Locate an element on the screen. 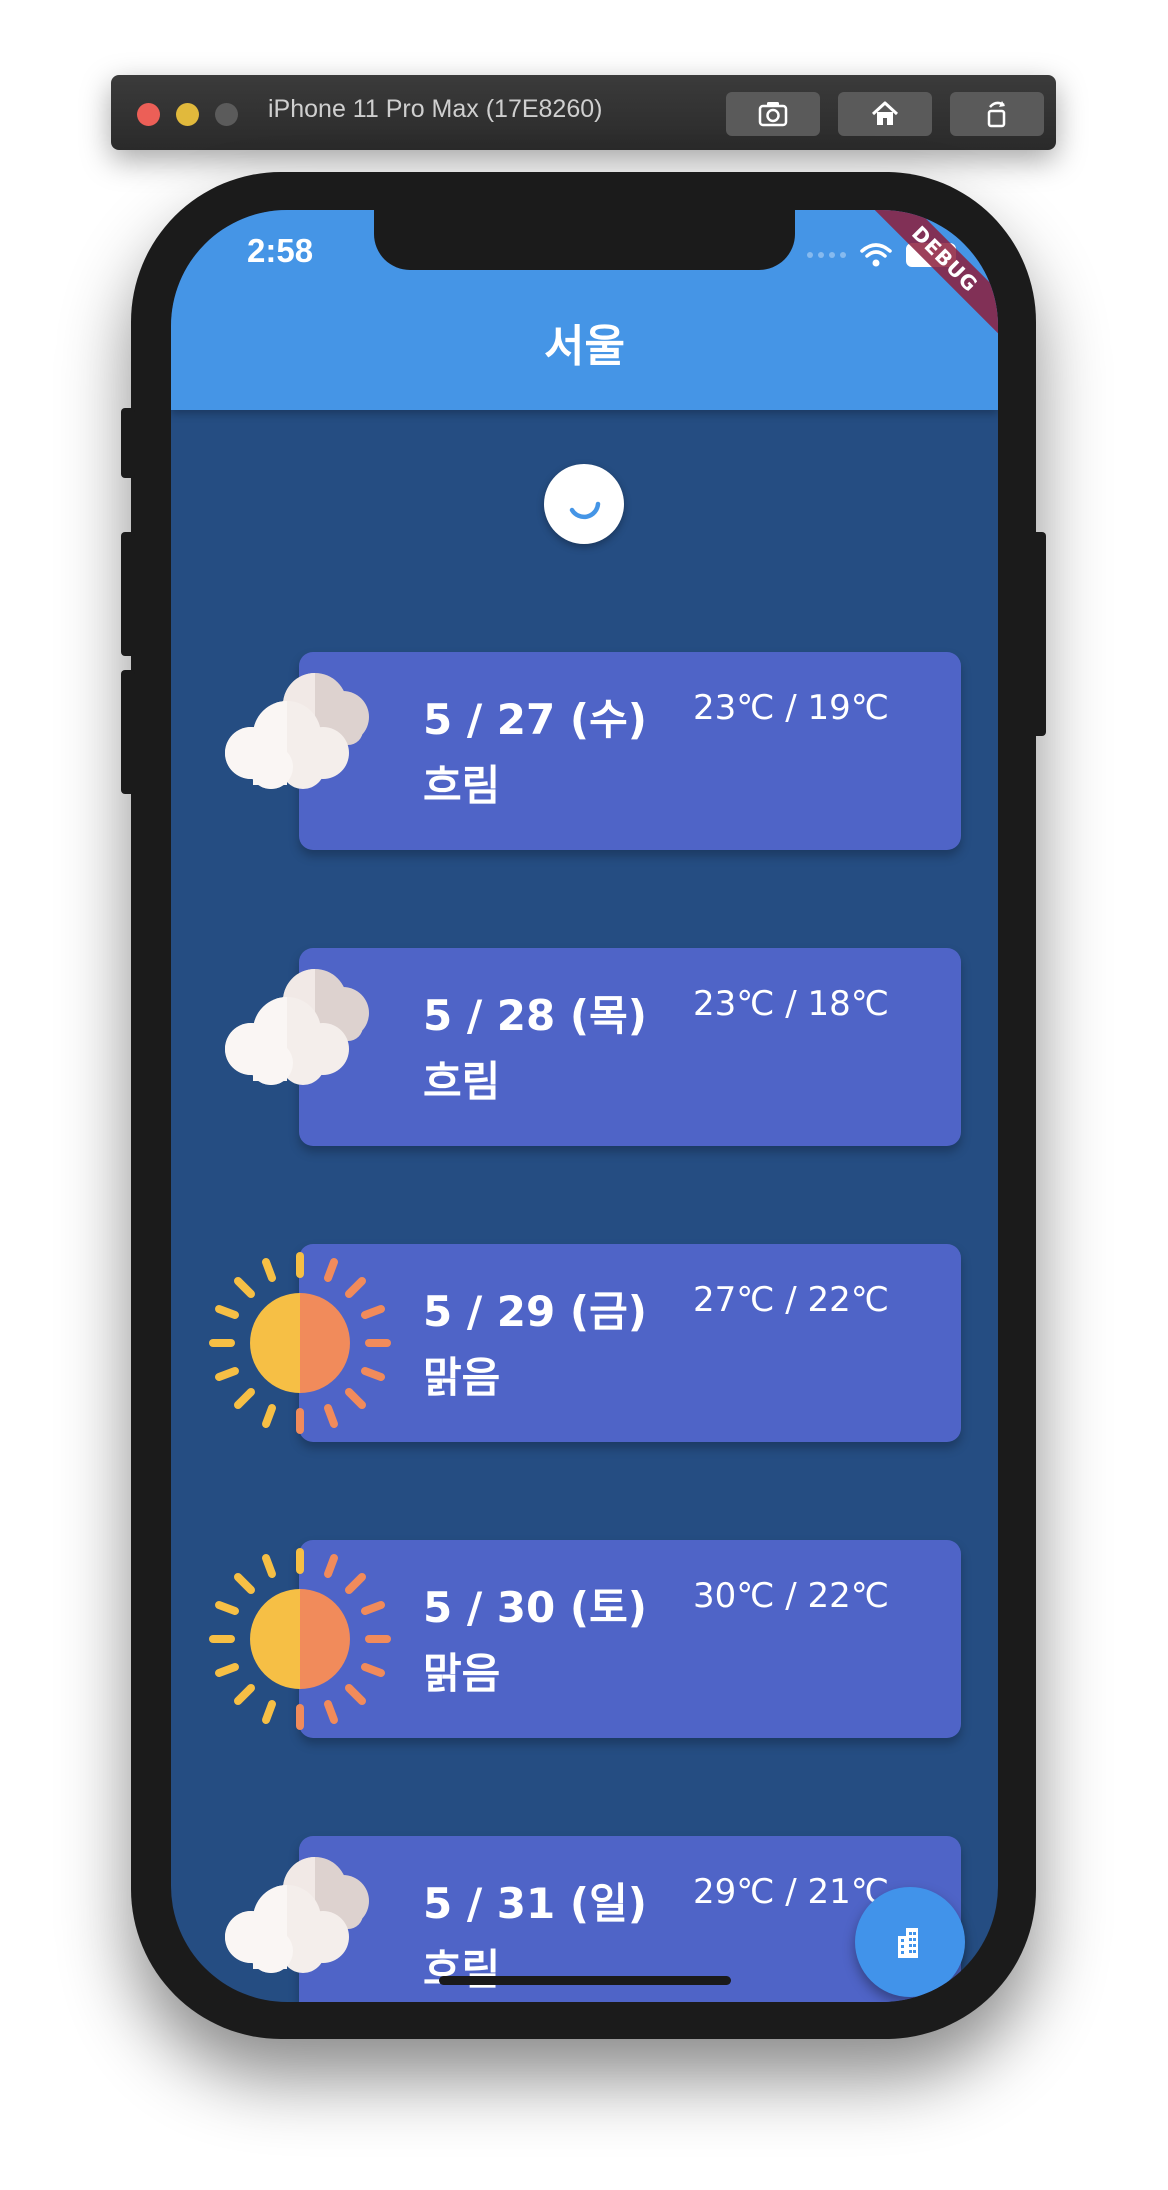 This screenshot has width=1168, height=2190. minimize-window-button is located at coordinates (187, 114).